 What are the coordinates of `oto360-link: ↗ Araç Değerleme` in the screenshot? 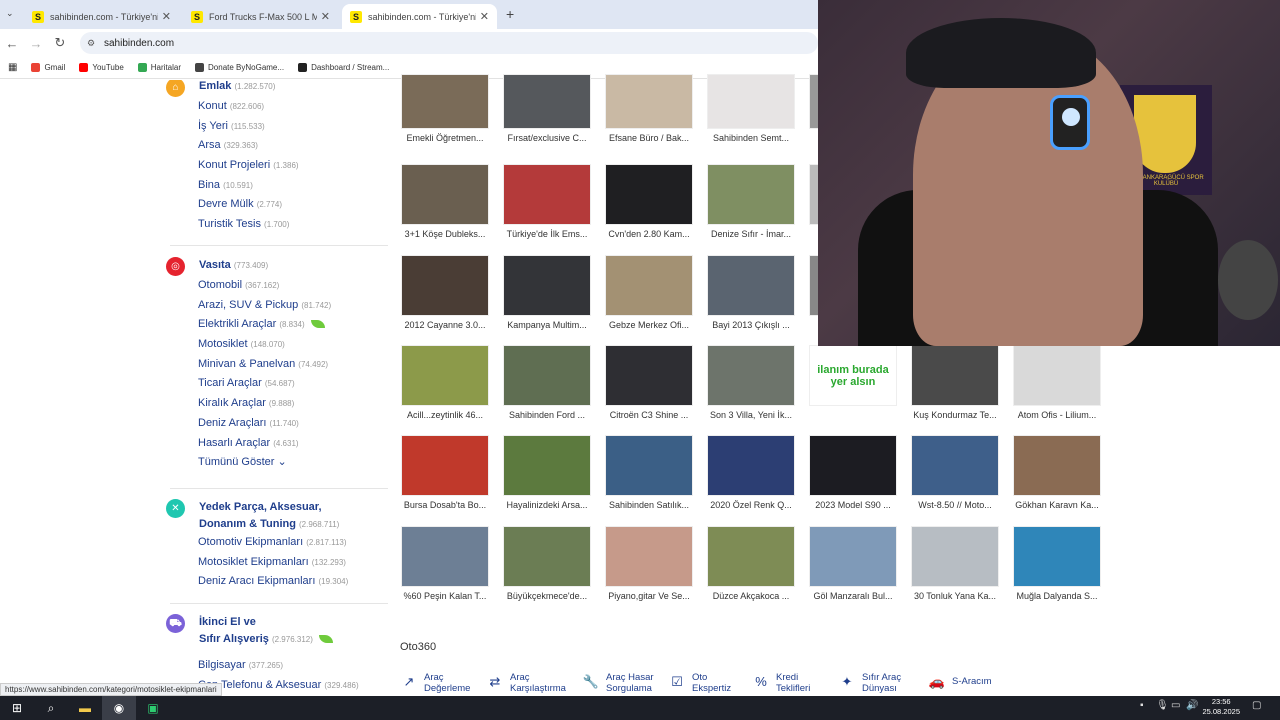 It's located at (435, 683).